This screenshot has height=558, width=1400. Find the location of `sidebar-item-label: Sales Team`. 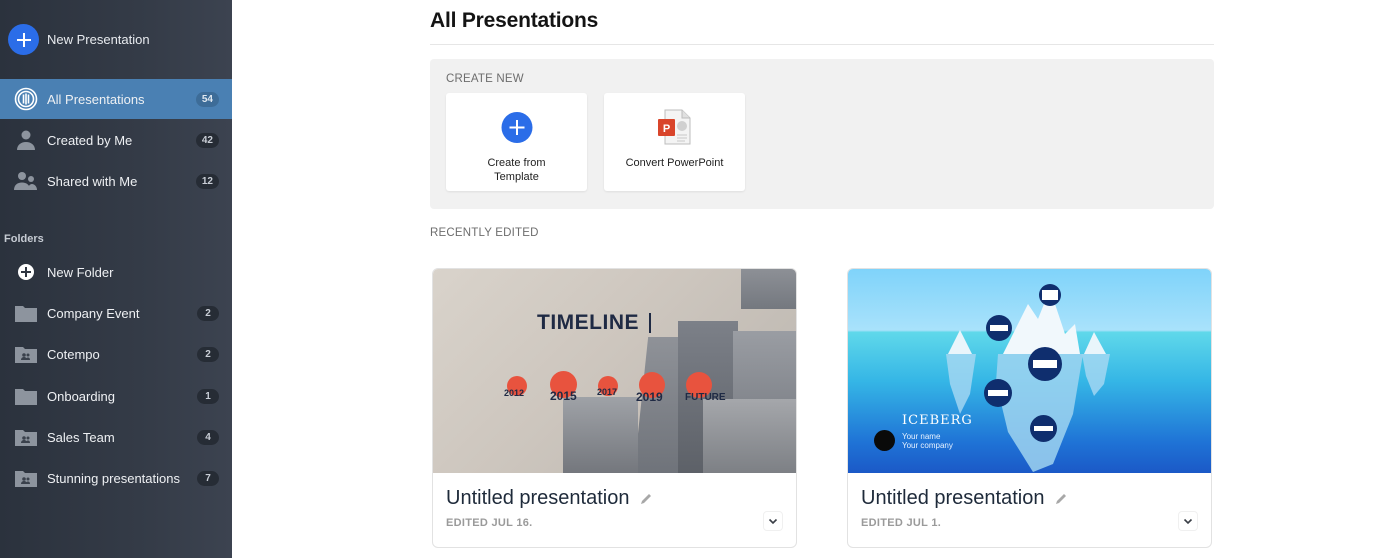

sidebar-item-label: Sales Team is located at coordinates (81, 437).